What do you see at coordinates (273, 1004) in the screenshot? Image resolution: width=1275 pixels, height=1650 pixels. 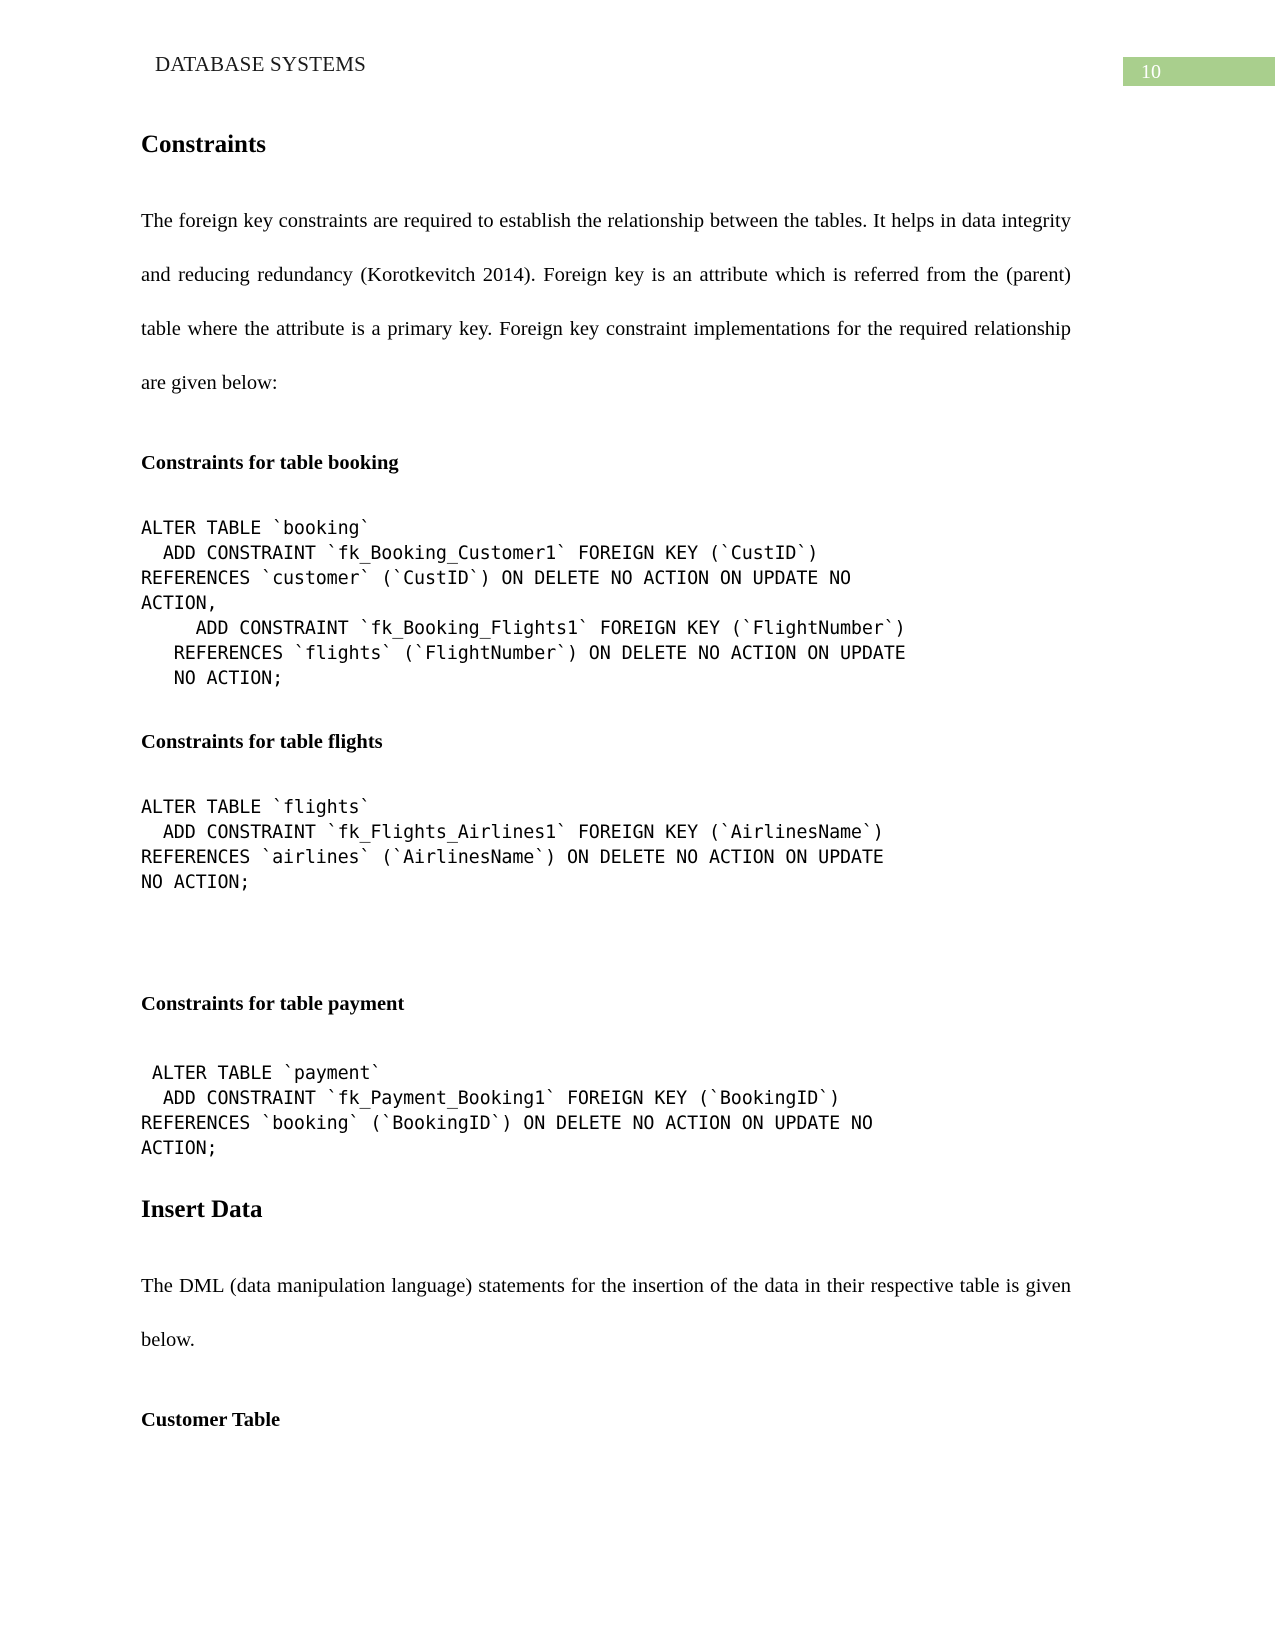 I see `subheading-constraints-payment: Constraints for table payment` at bounding box center [273, 1004].